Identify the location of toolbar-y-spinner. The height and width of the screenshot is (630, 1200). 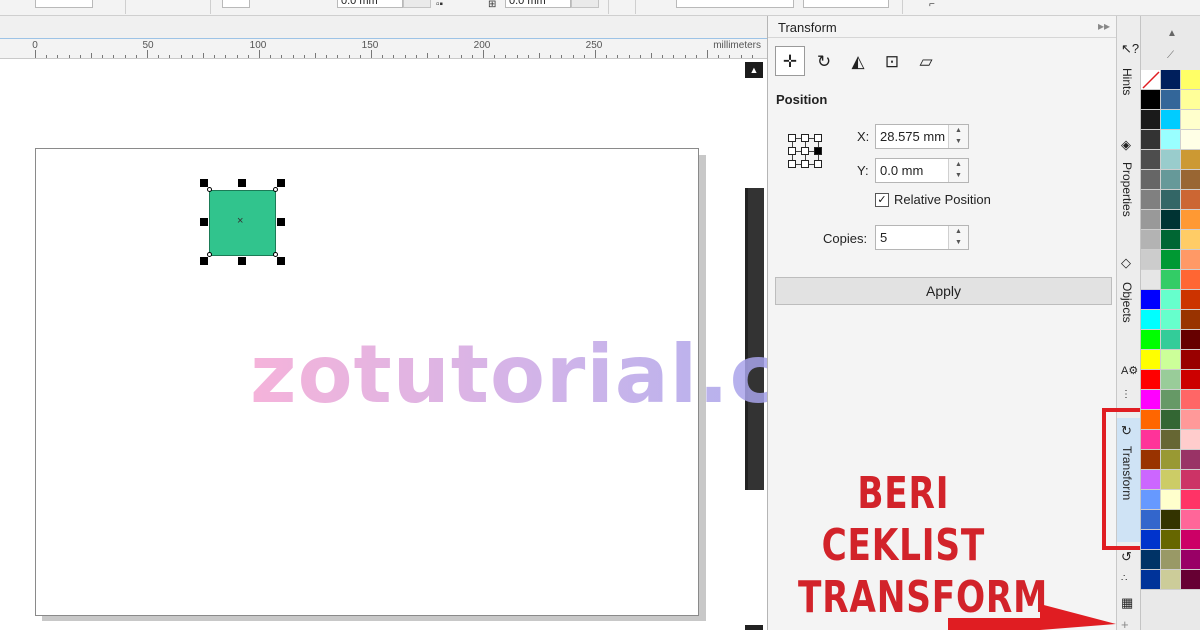
(585, 4).